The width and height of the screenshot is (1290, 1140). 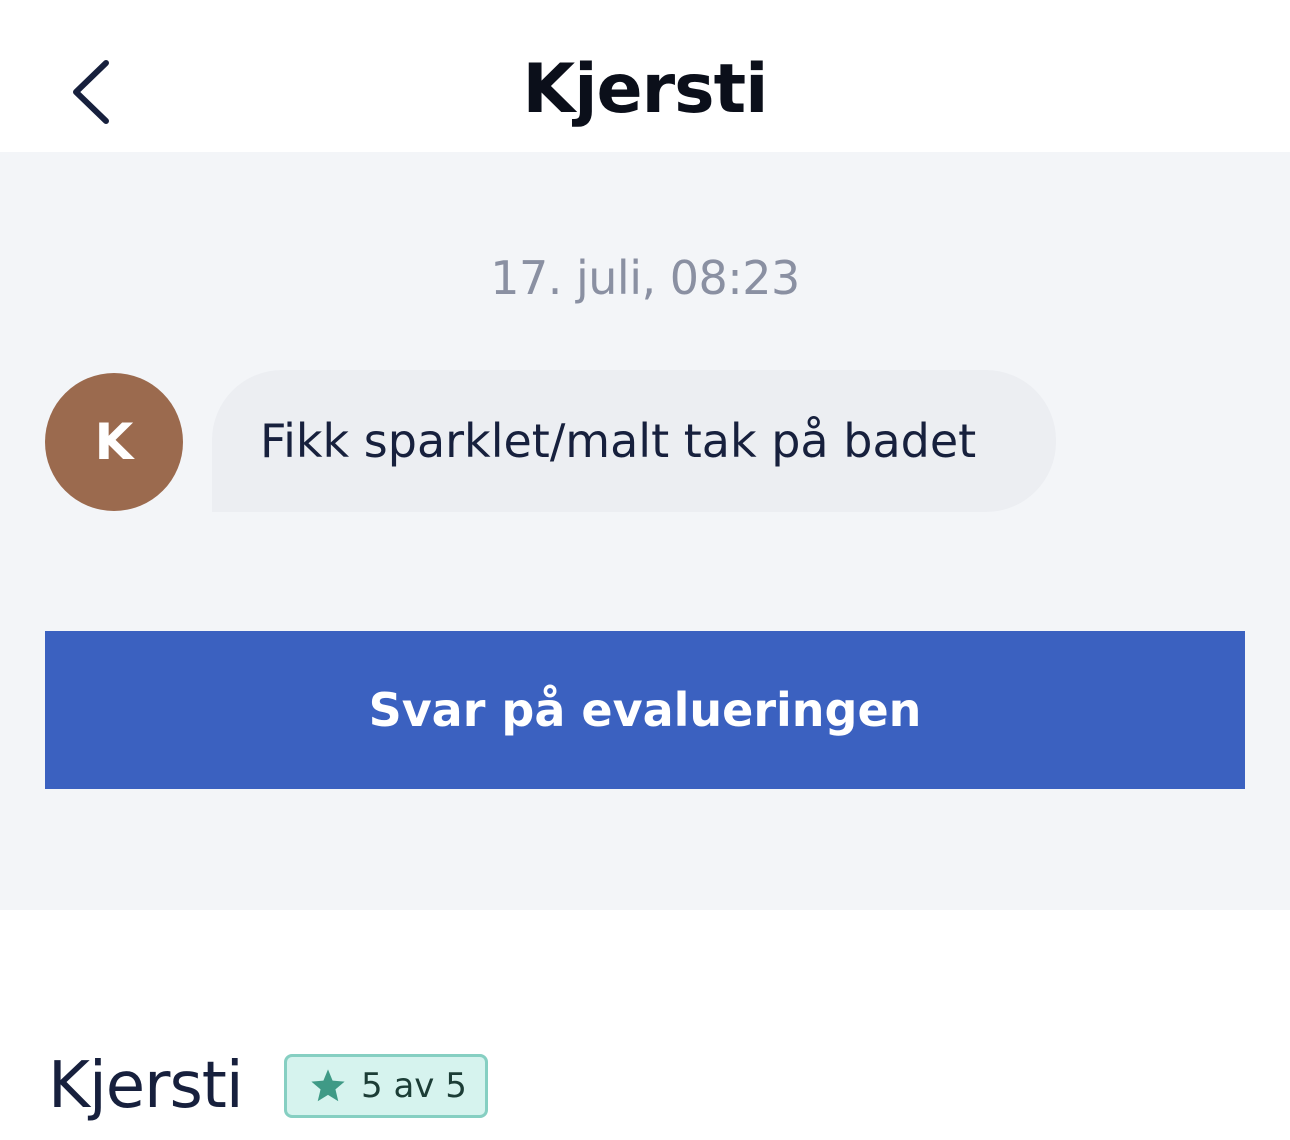 I want to click on message-timestamp: 17. juli, 08:23, so click(x=645, y=278).